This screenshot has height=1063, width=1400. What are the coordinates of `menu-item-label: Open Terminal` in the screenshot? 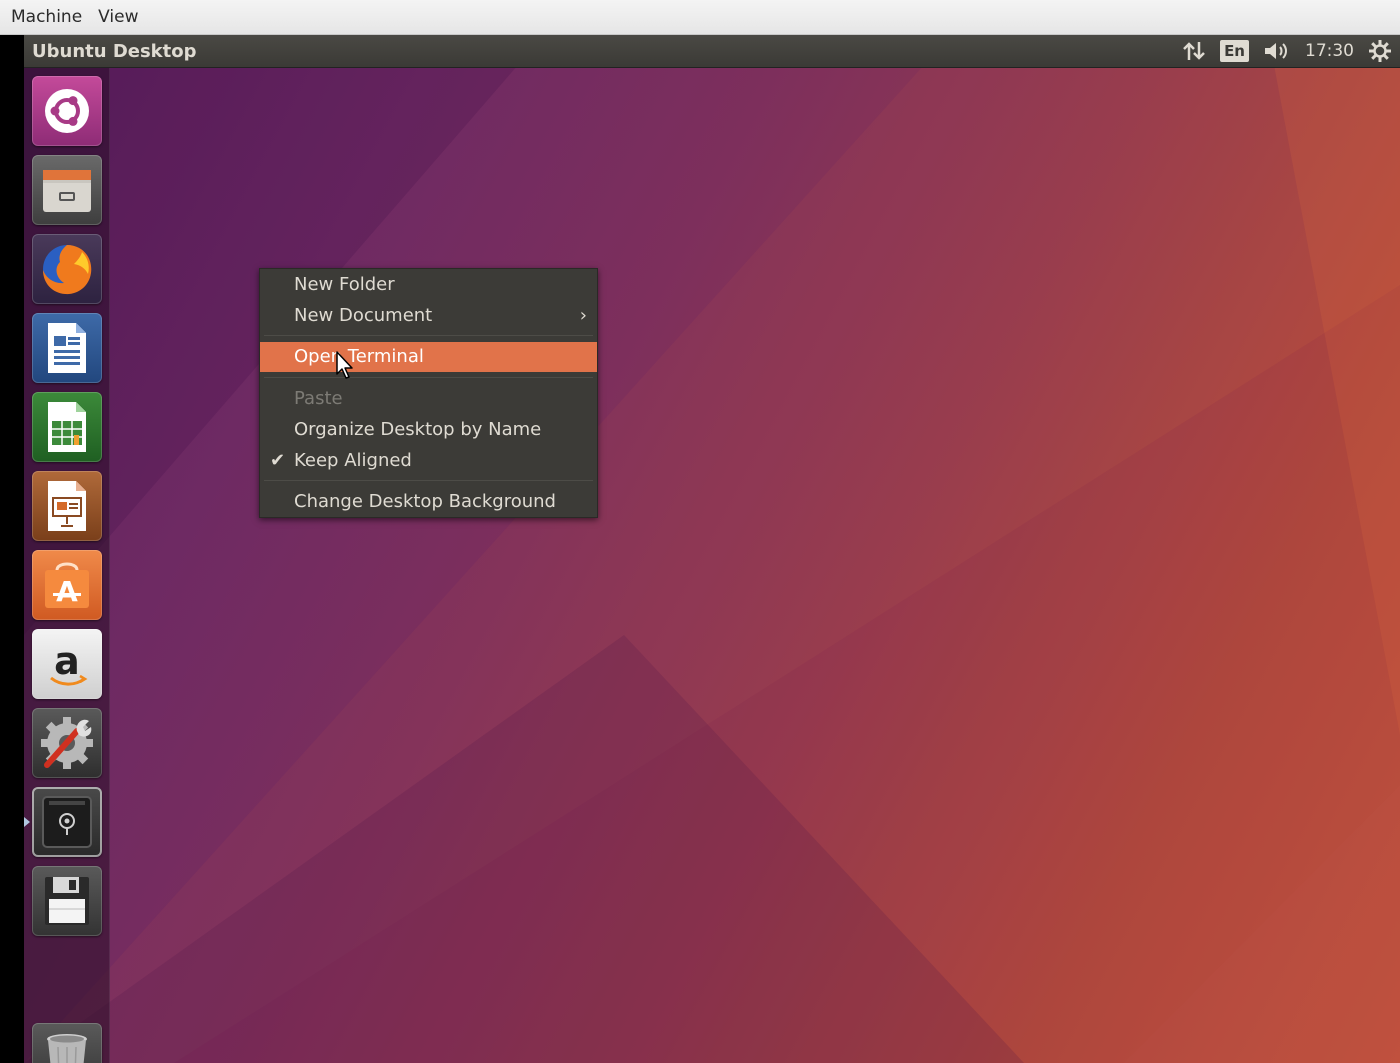 It's located at (359, 356).